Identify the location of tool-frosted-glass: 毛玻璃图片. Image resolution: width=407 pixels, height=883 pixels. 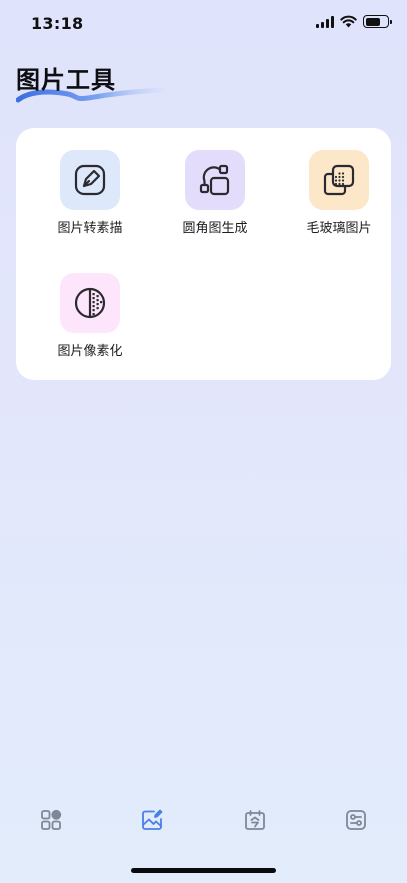
(339, 200).